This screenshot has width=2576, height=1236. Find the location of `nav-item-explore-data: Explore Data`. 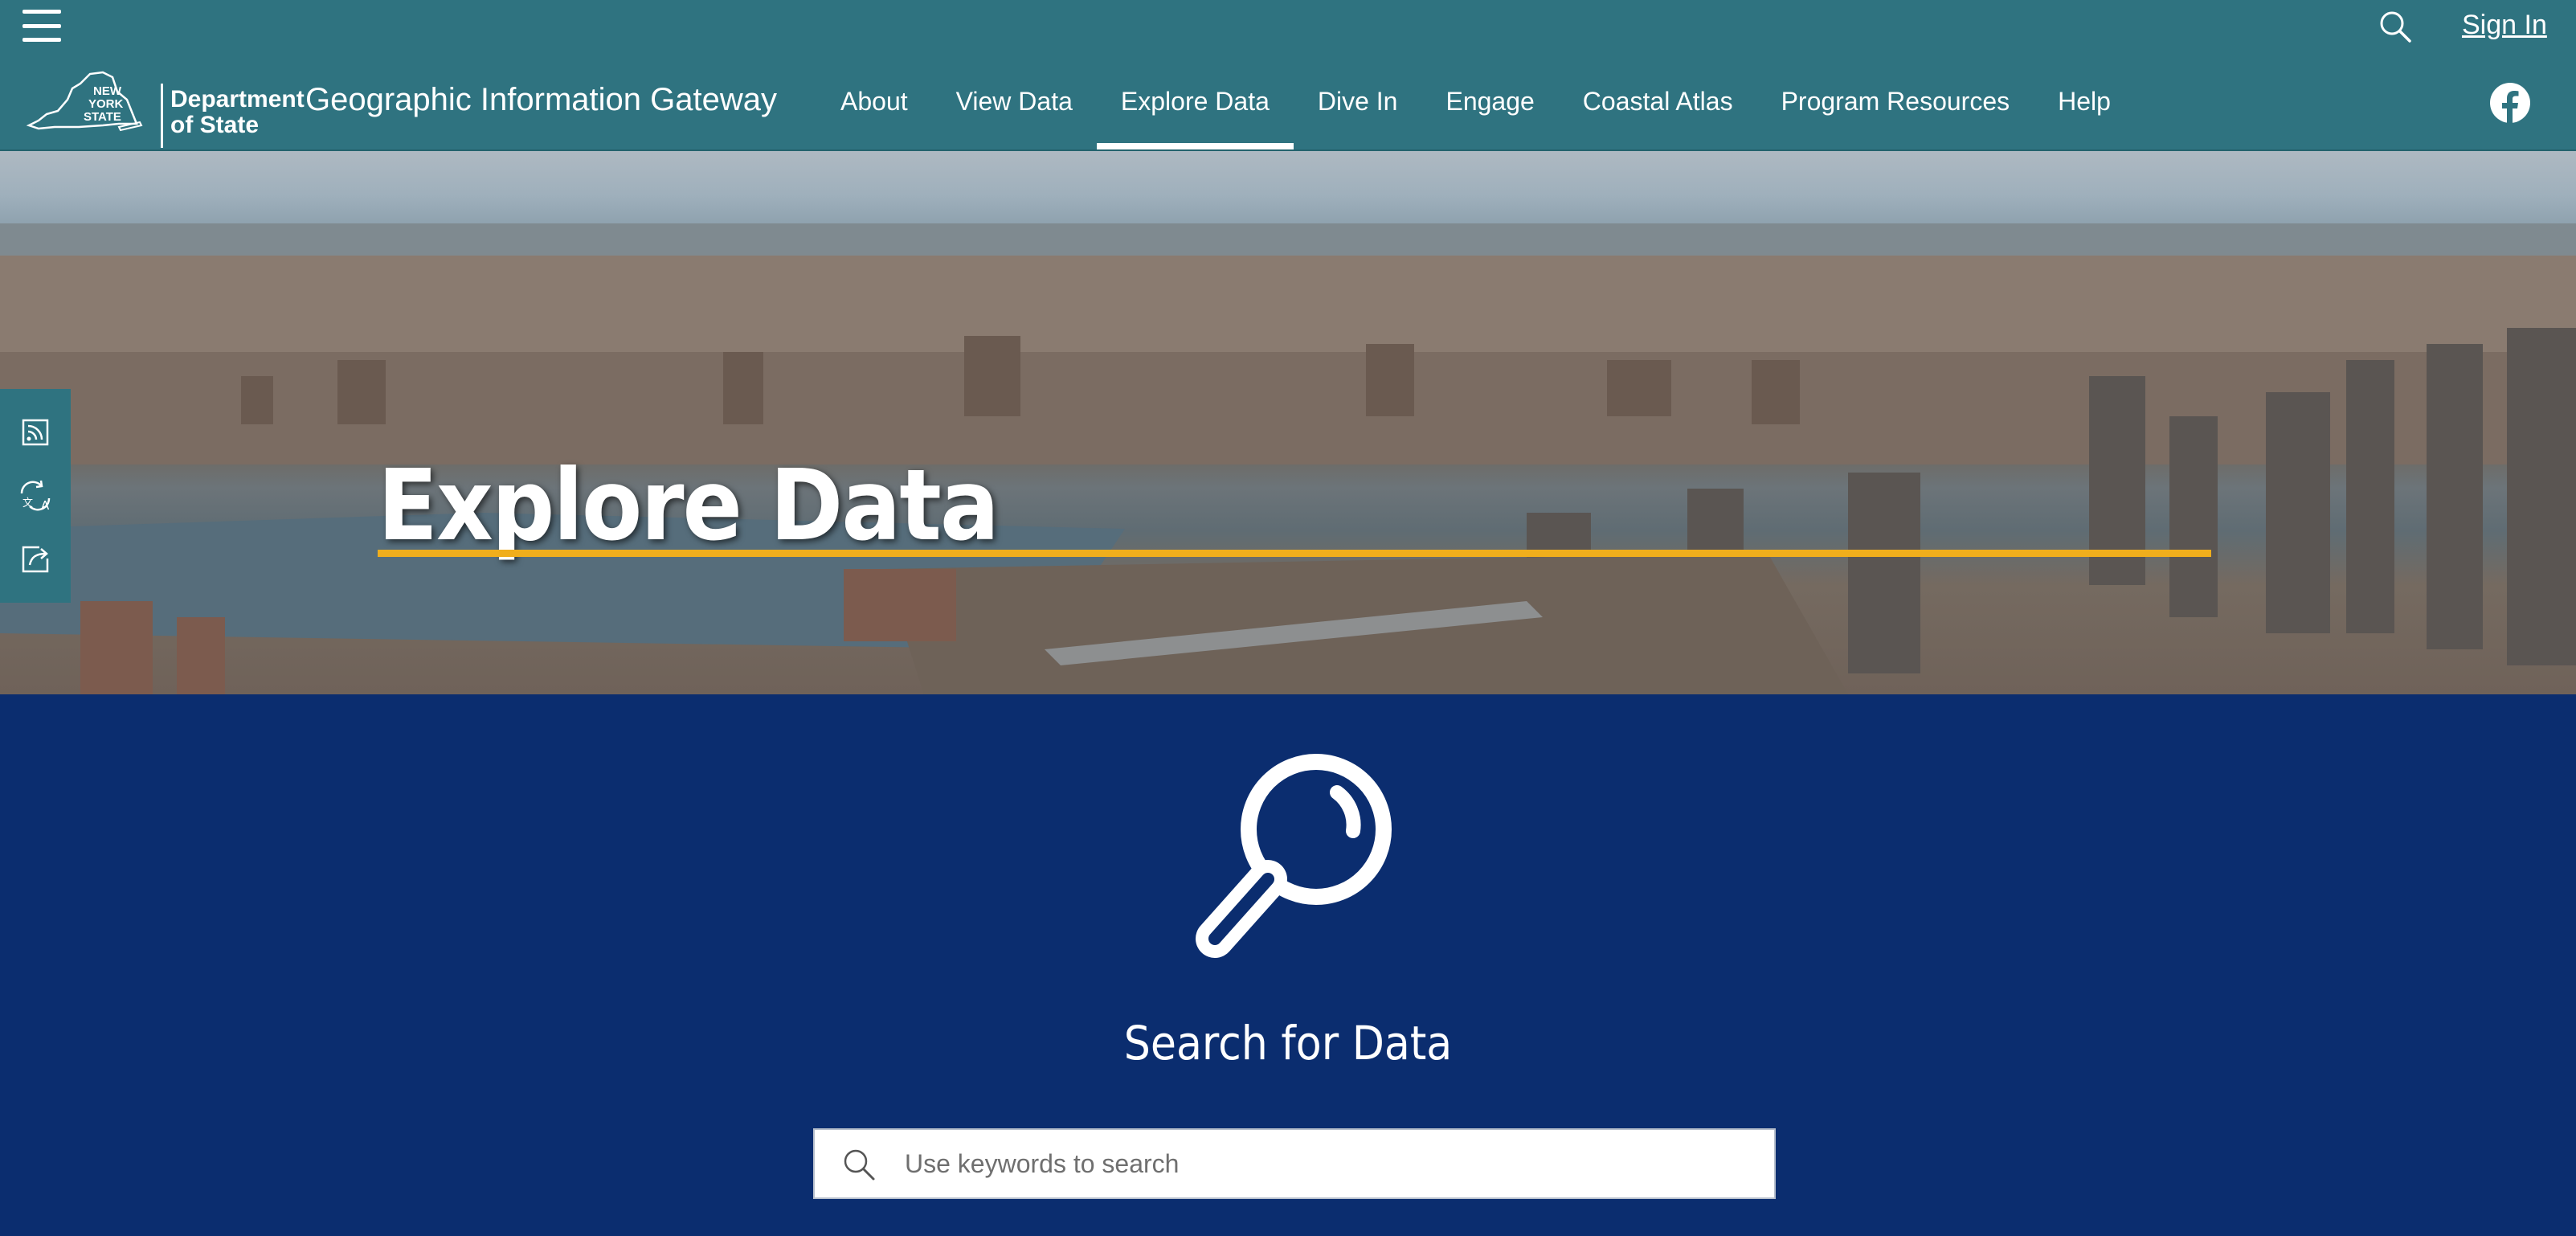

nav-item-explore-data: Explore Data is located at coordinates (1195, 101).